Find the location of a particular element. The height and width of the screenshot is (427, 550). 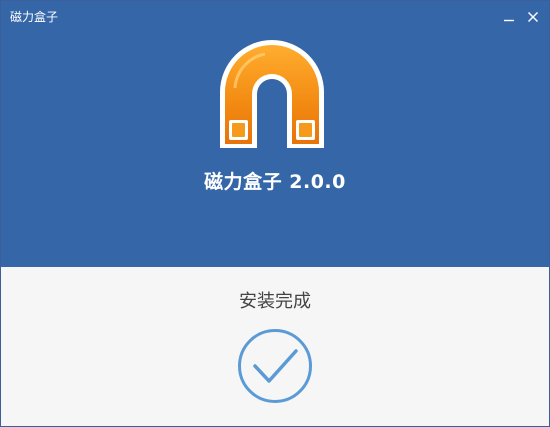

magnet-icon is located at coordinates (272, 94).